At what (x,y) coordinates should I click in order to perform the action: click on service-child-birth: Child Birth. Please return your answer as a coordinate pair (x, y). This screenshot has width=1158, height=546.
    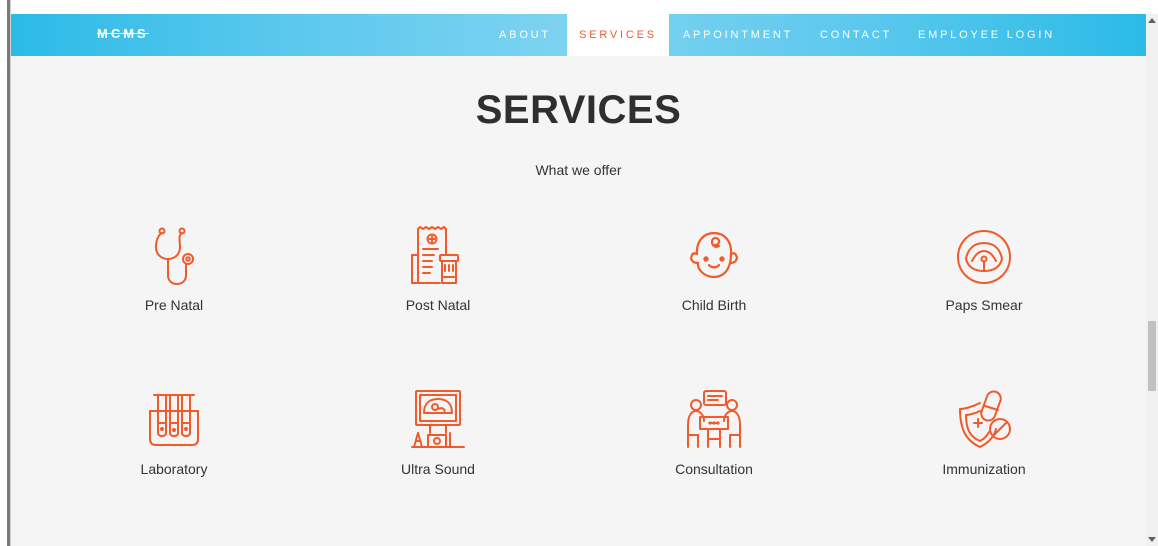
    Looking at the image, I should click on (714, 269).